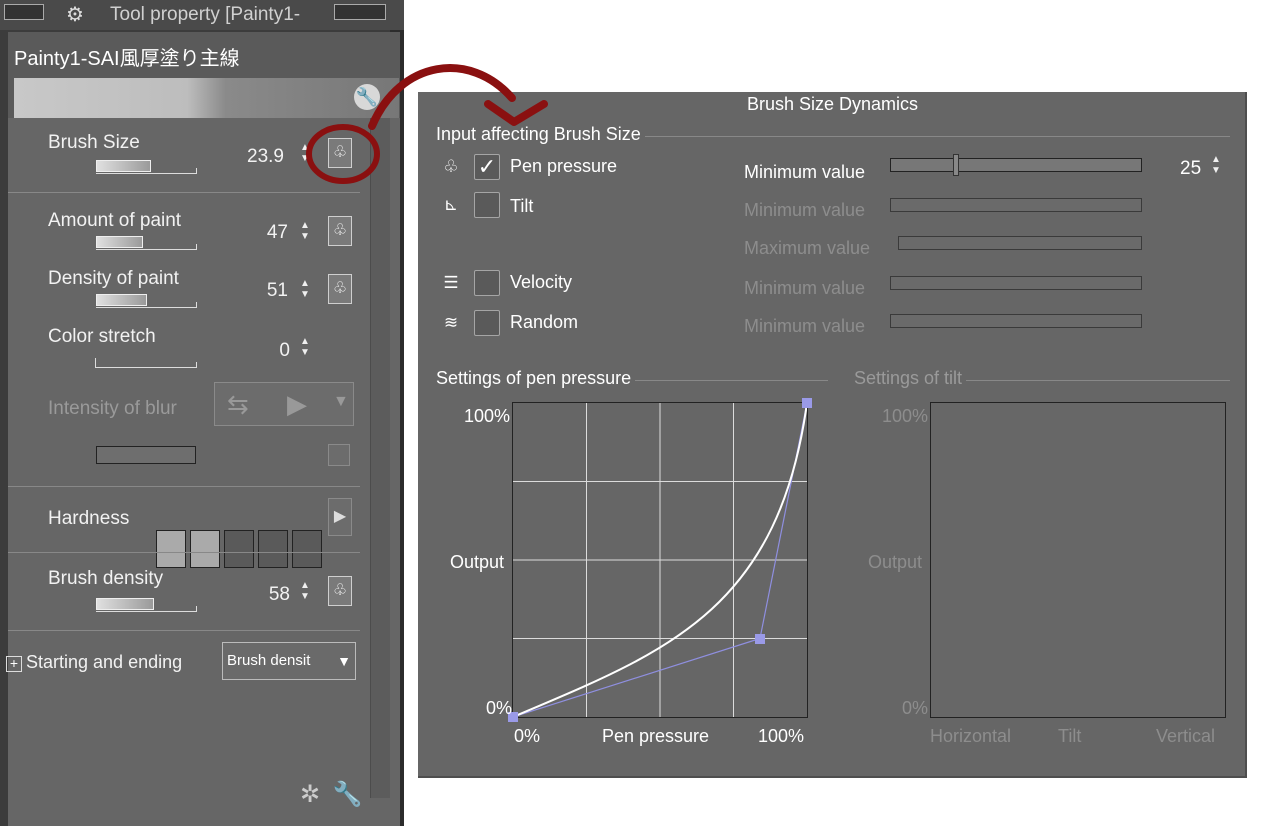 This screenshot has height=826, width=1263. Describe the element at coordinates (146, 455) in the screenshot. I see `blur-slider` at that location.